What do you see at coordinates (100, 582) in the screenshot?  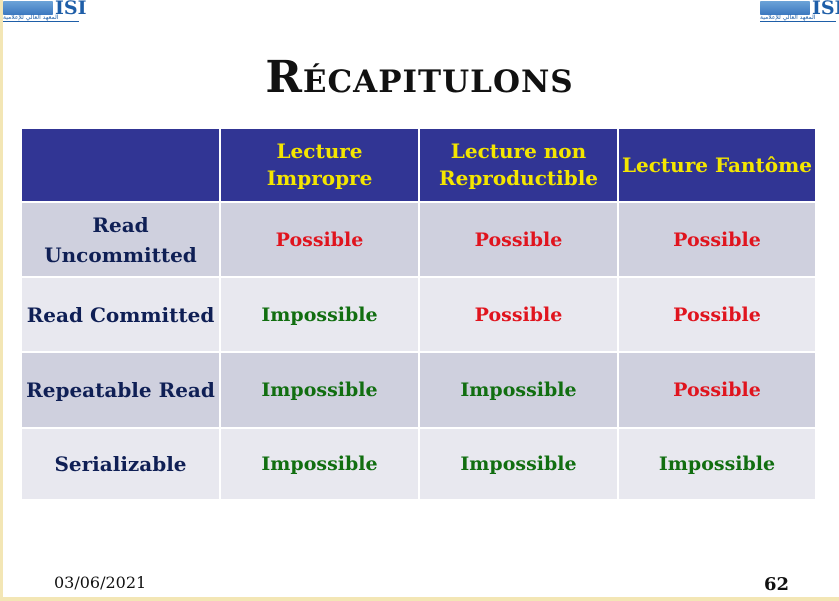 I see `slide-date: 03/06/2021` at bounding box center [100, 582].